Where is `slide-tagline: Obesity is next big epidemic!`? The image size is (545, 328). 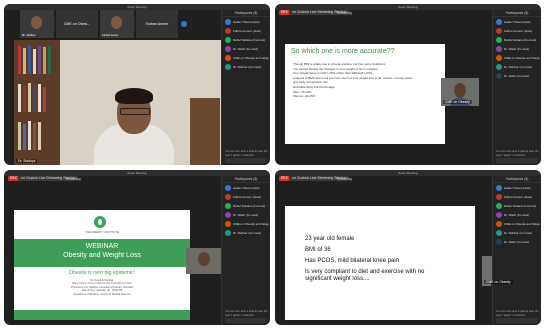
slide-tagline: Obesity is next big epidemic! is located at coordinates (102, 273).